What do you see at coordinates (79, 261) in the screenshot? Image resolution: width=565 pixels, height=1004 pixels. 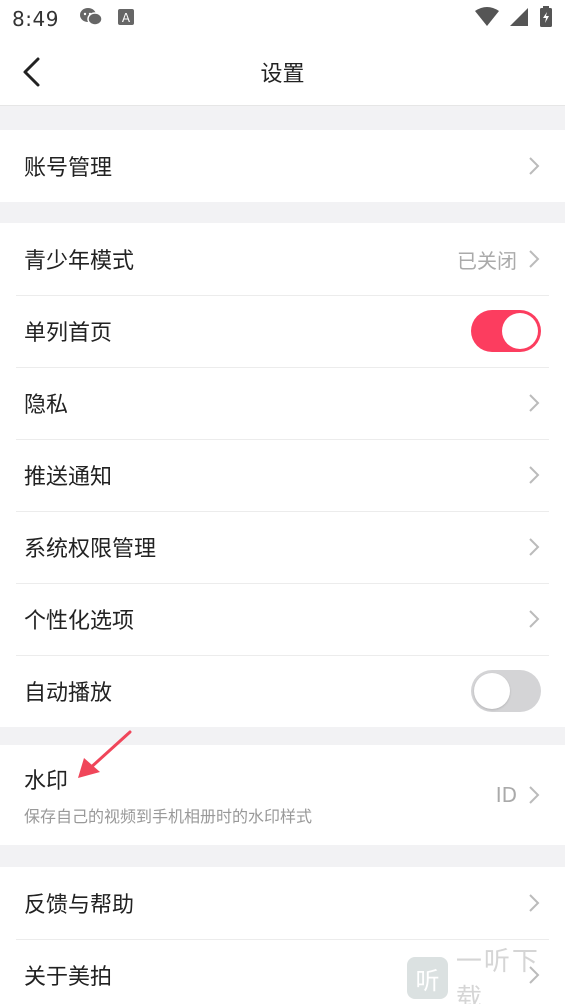 I see `row-label: 青少年模式` at bounding box center [79, 261].